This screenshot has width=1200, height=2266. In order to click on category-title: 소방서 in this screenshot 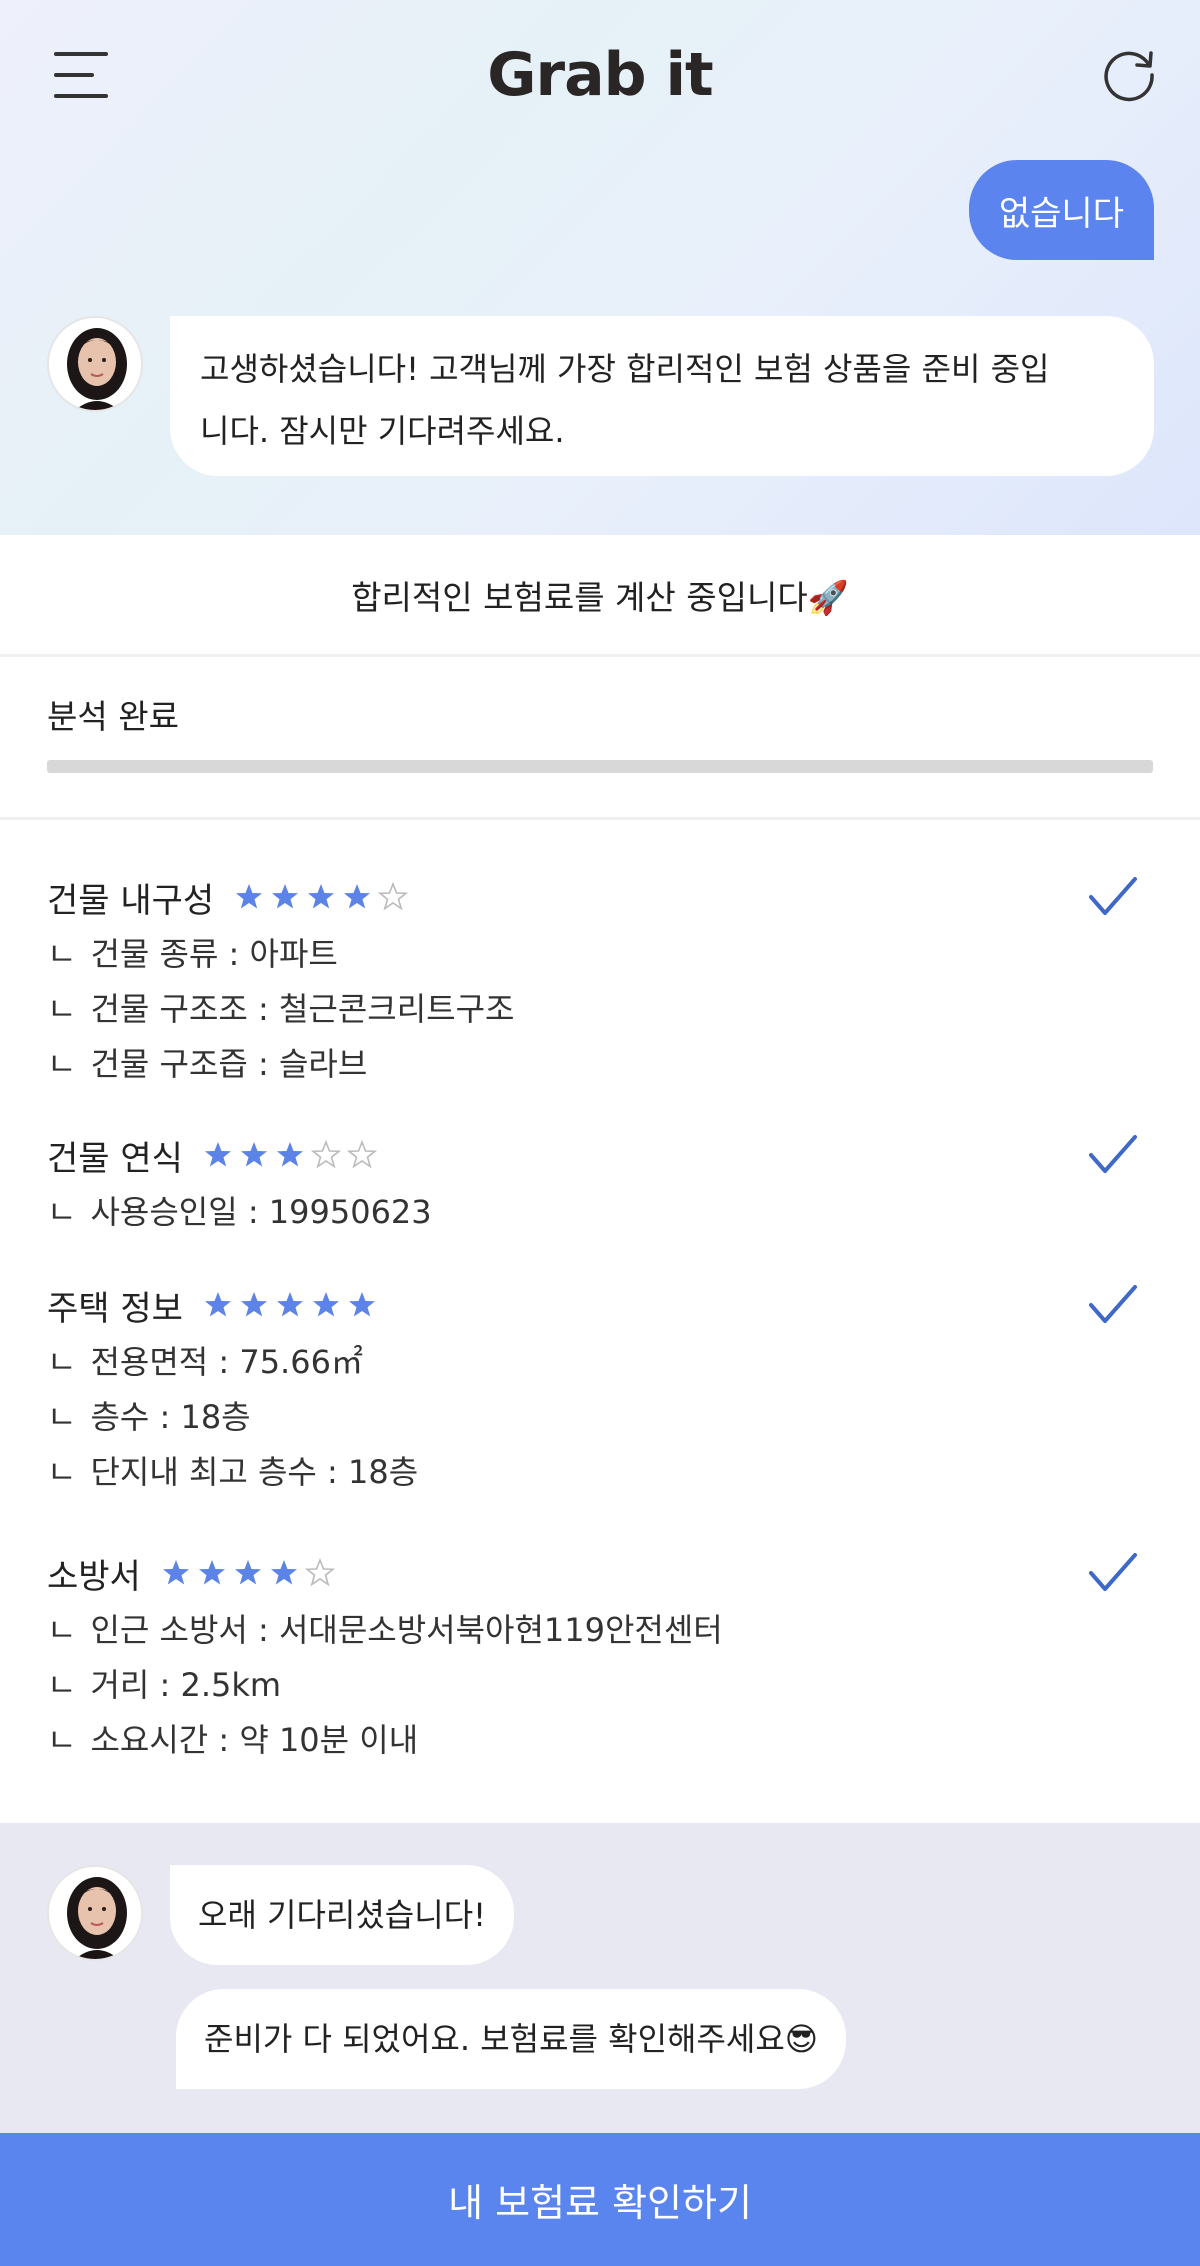, I will do `click(94, 1576)`.